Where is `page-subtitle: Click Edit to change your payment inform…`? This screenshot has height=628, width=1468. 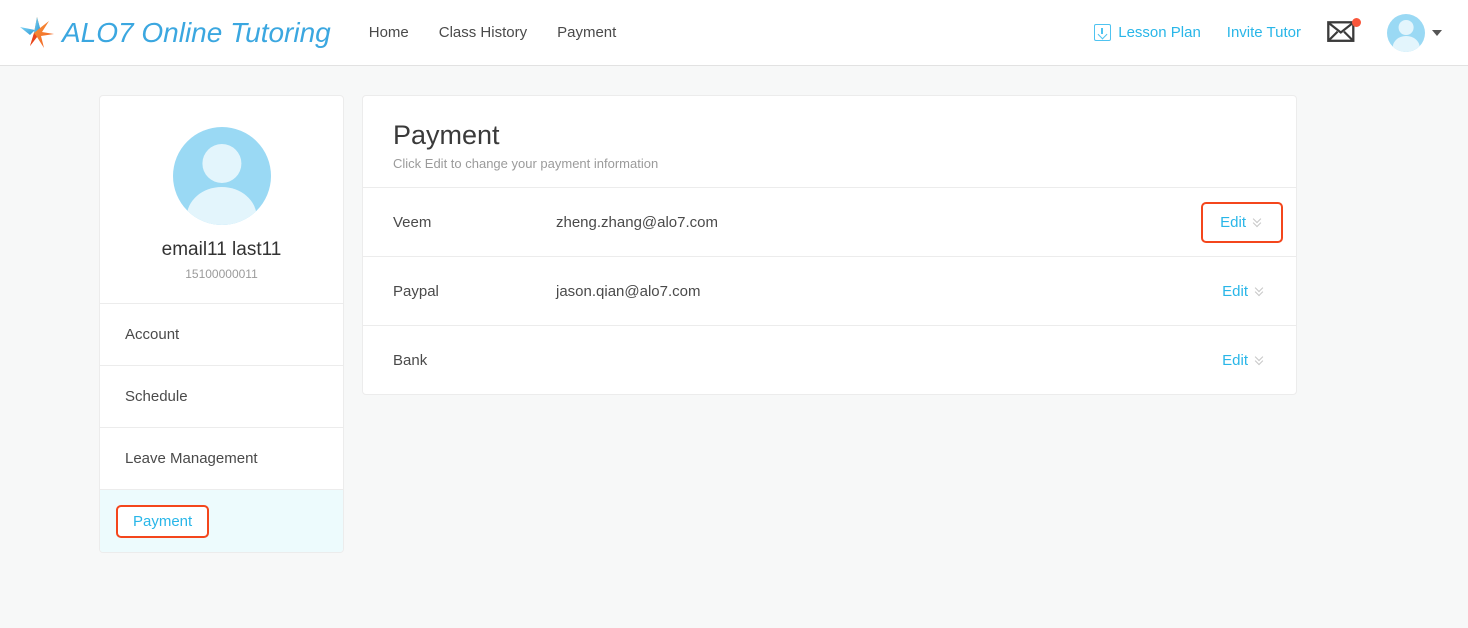
page-subtitle: Click Edit to change your payment inform… is located at coordinates (526, 164).